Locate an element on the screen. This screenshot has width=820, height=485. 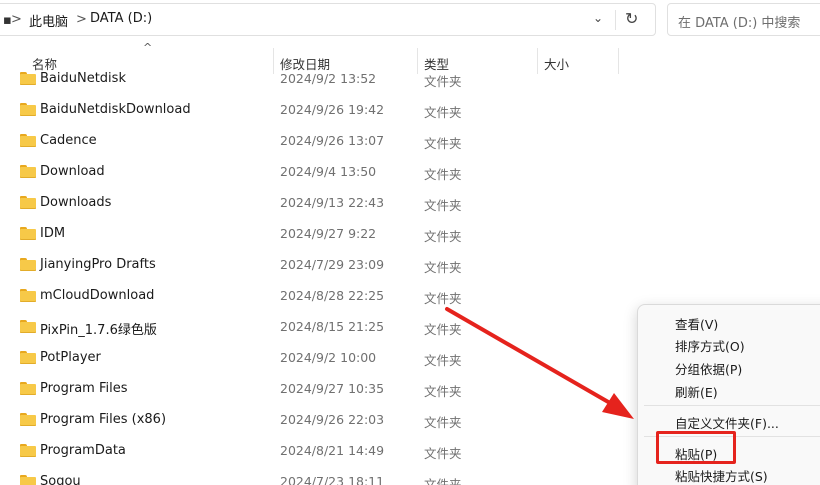
file-name: Cadence is located at coordinates (68, 140).